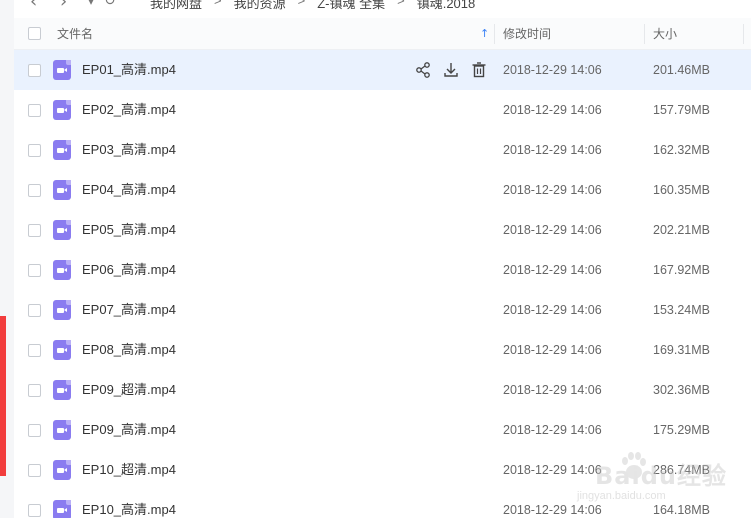 This screenshot has width=751, height=518. I want to click on breadcrumb-item: Z-镇魂 全集, so click(351, 6).